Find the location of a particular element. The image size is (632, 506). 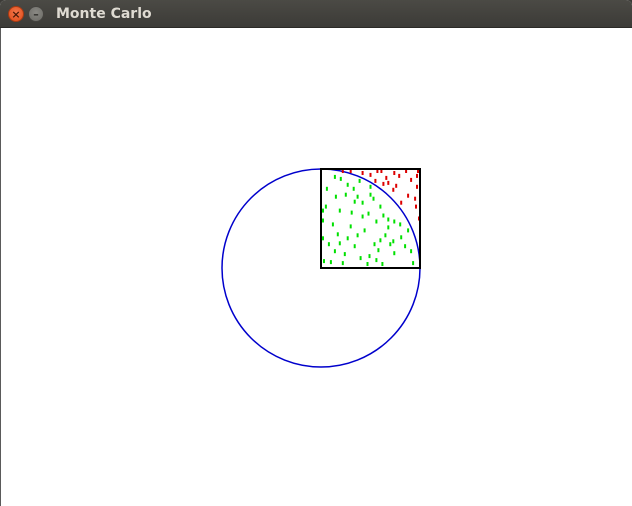

window-title: Monte Carlo is located at coordinates (104, 14).